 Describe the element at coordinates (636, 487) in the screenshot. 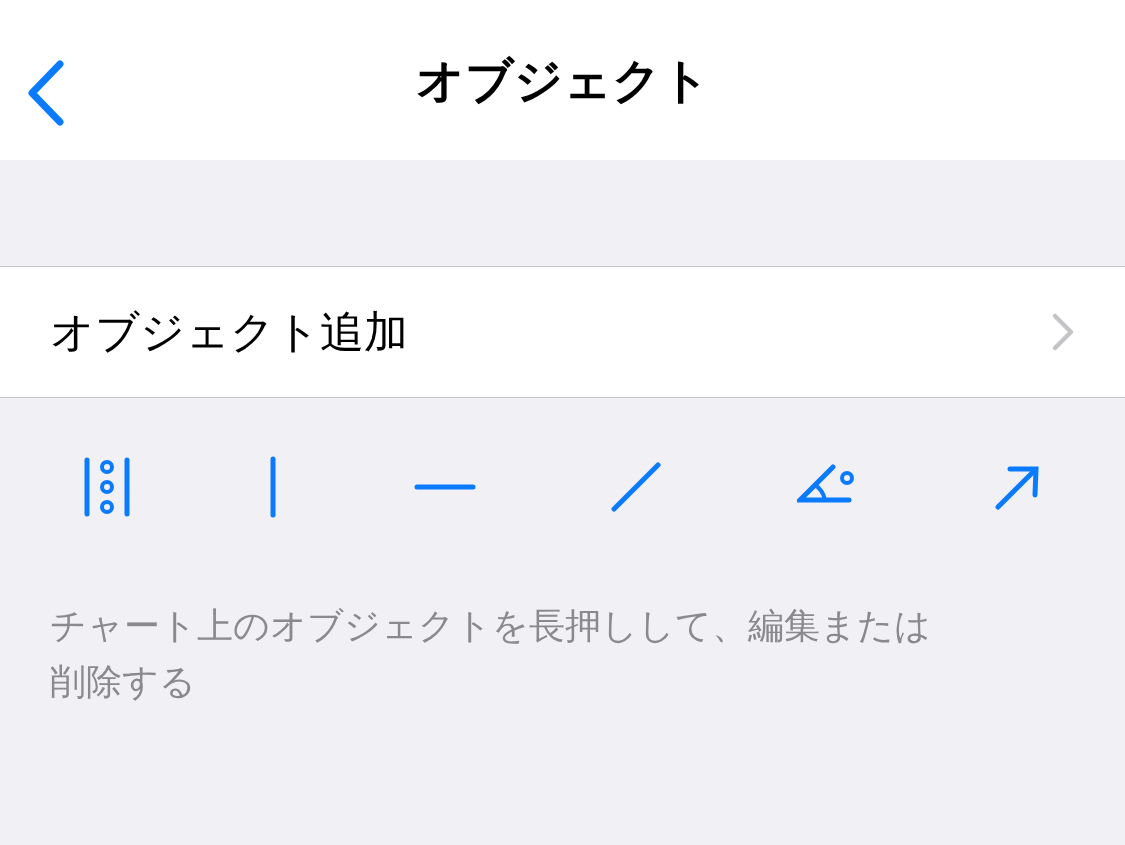

I see `diagonal-line-icon` at that location.